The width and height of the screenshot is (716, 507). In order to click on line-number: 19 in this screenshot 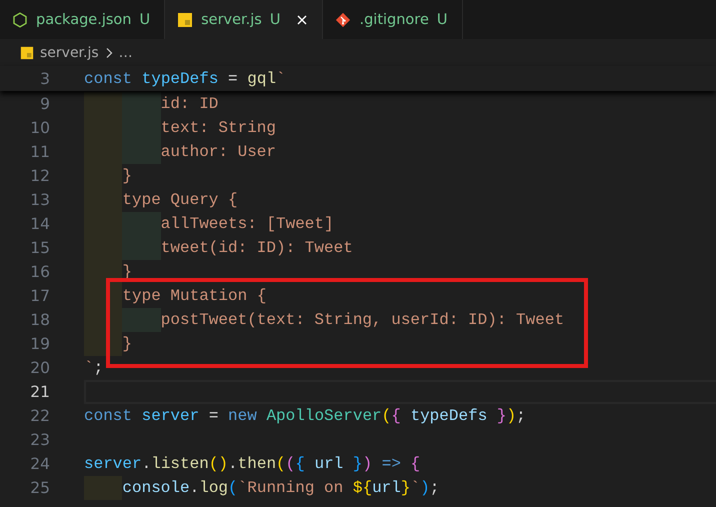, I will do `click(40, 344)`.